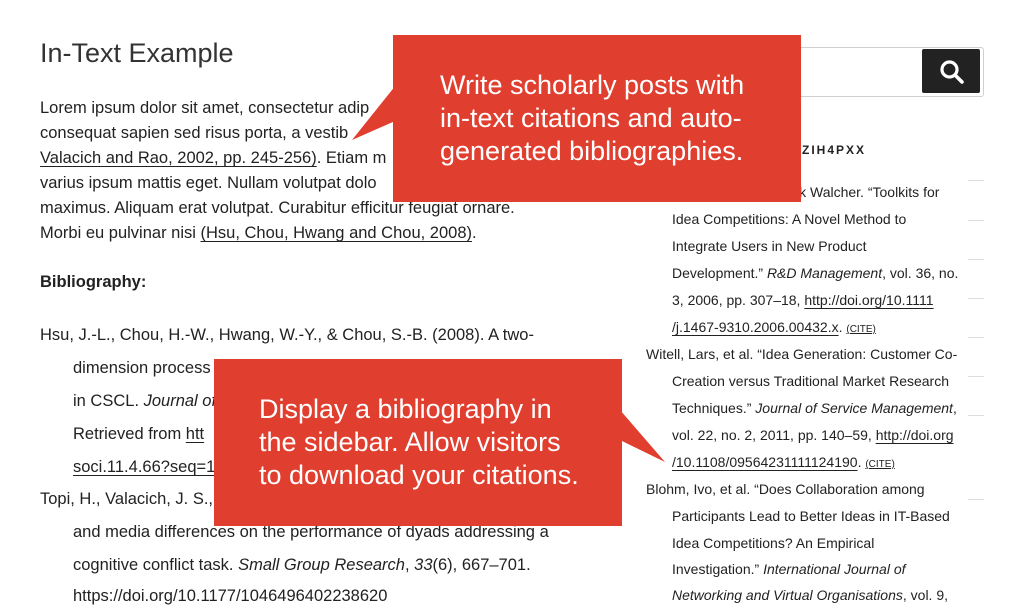 Image resolution: width=1024 pixels, height=606 pixels. I want to click on callout-line: generated bibliographies., so click(592, 151).